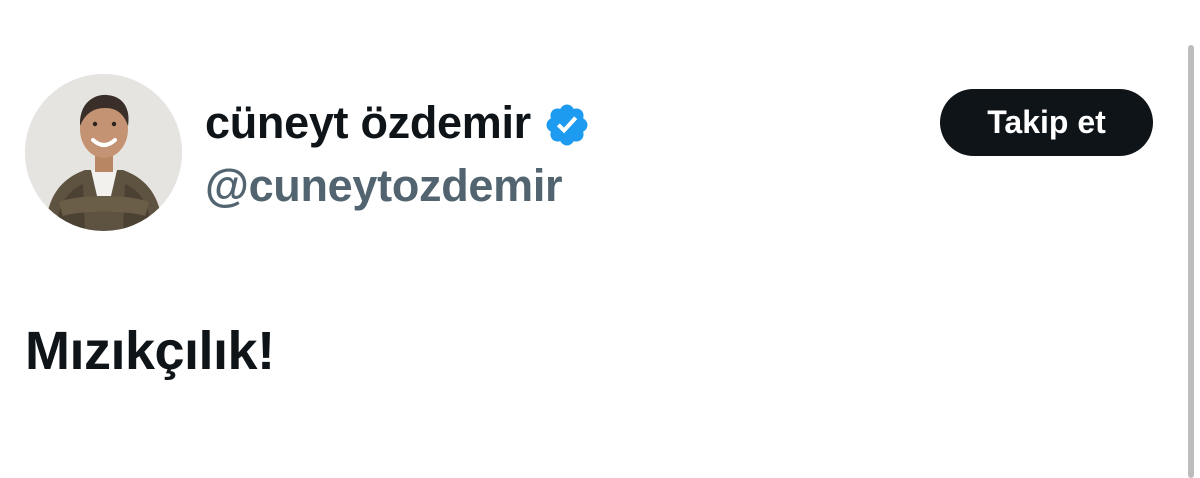  What do you see at coordinates (1046, 122) in the screenshot?
I see `follow-button: Takip et` at bounding box center [1046, 122].